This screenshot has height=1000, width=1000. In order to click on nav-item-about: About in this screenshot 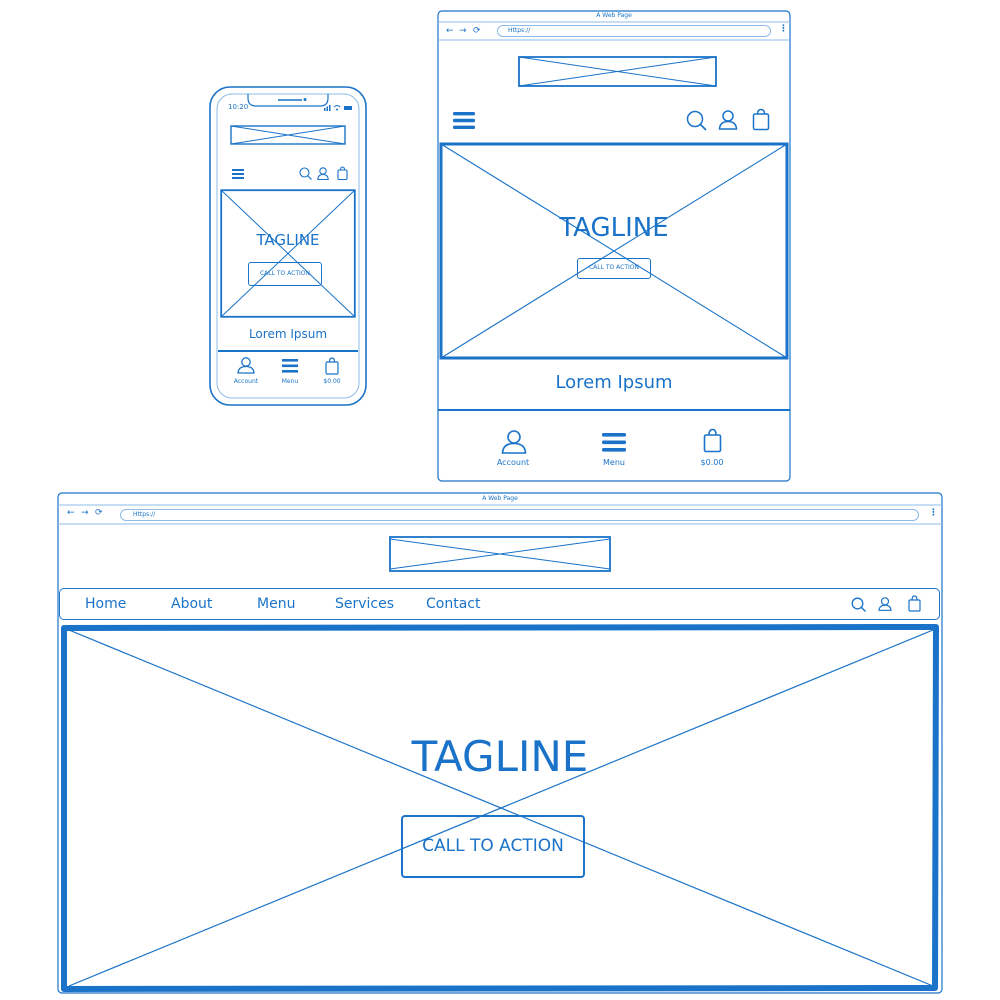, I will do `click(191, 604)`.